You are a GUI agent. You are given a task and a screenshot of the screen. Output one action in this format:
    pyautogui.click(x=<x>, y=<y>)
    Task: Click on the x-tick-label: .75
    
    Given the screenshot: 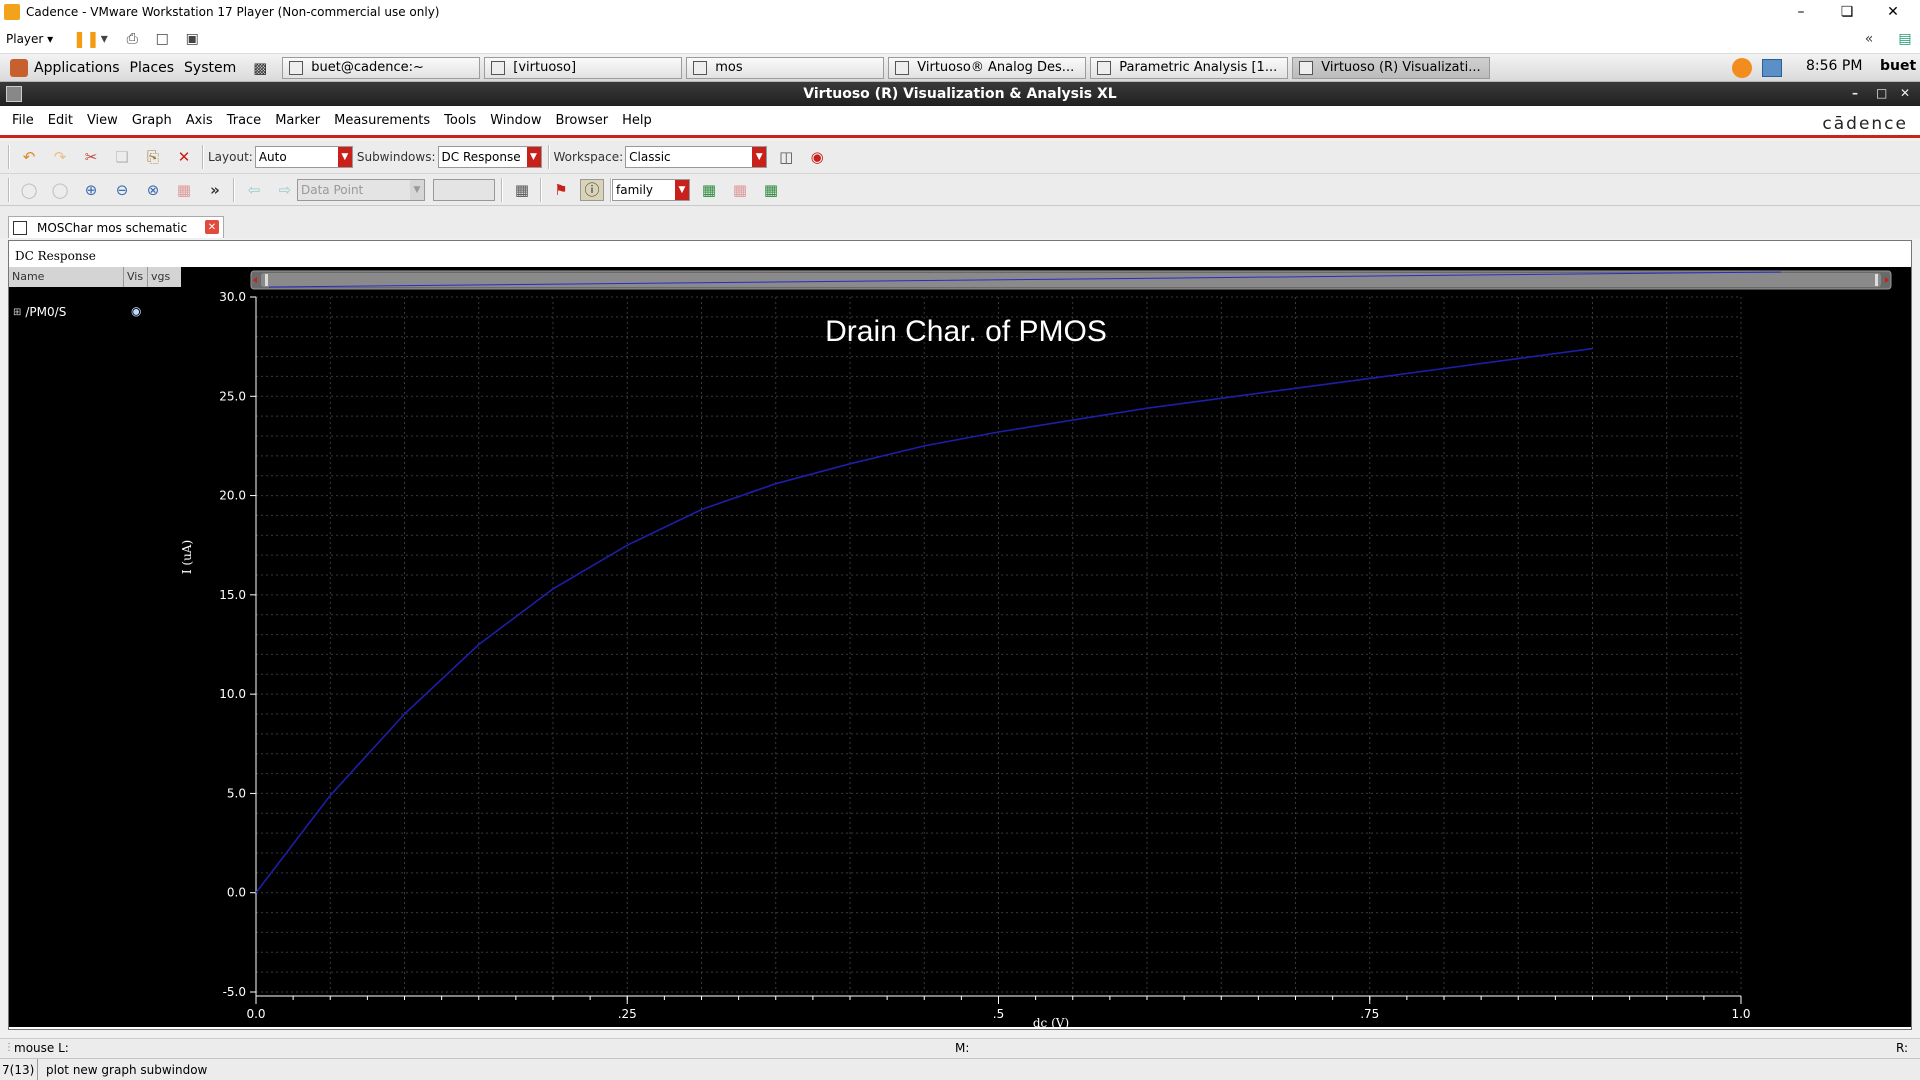 What is the action you would take?
    pyautogui.click(x=1369, y=1014)
    